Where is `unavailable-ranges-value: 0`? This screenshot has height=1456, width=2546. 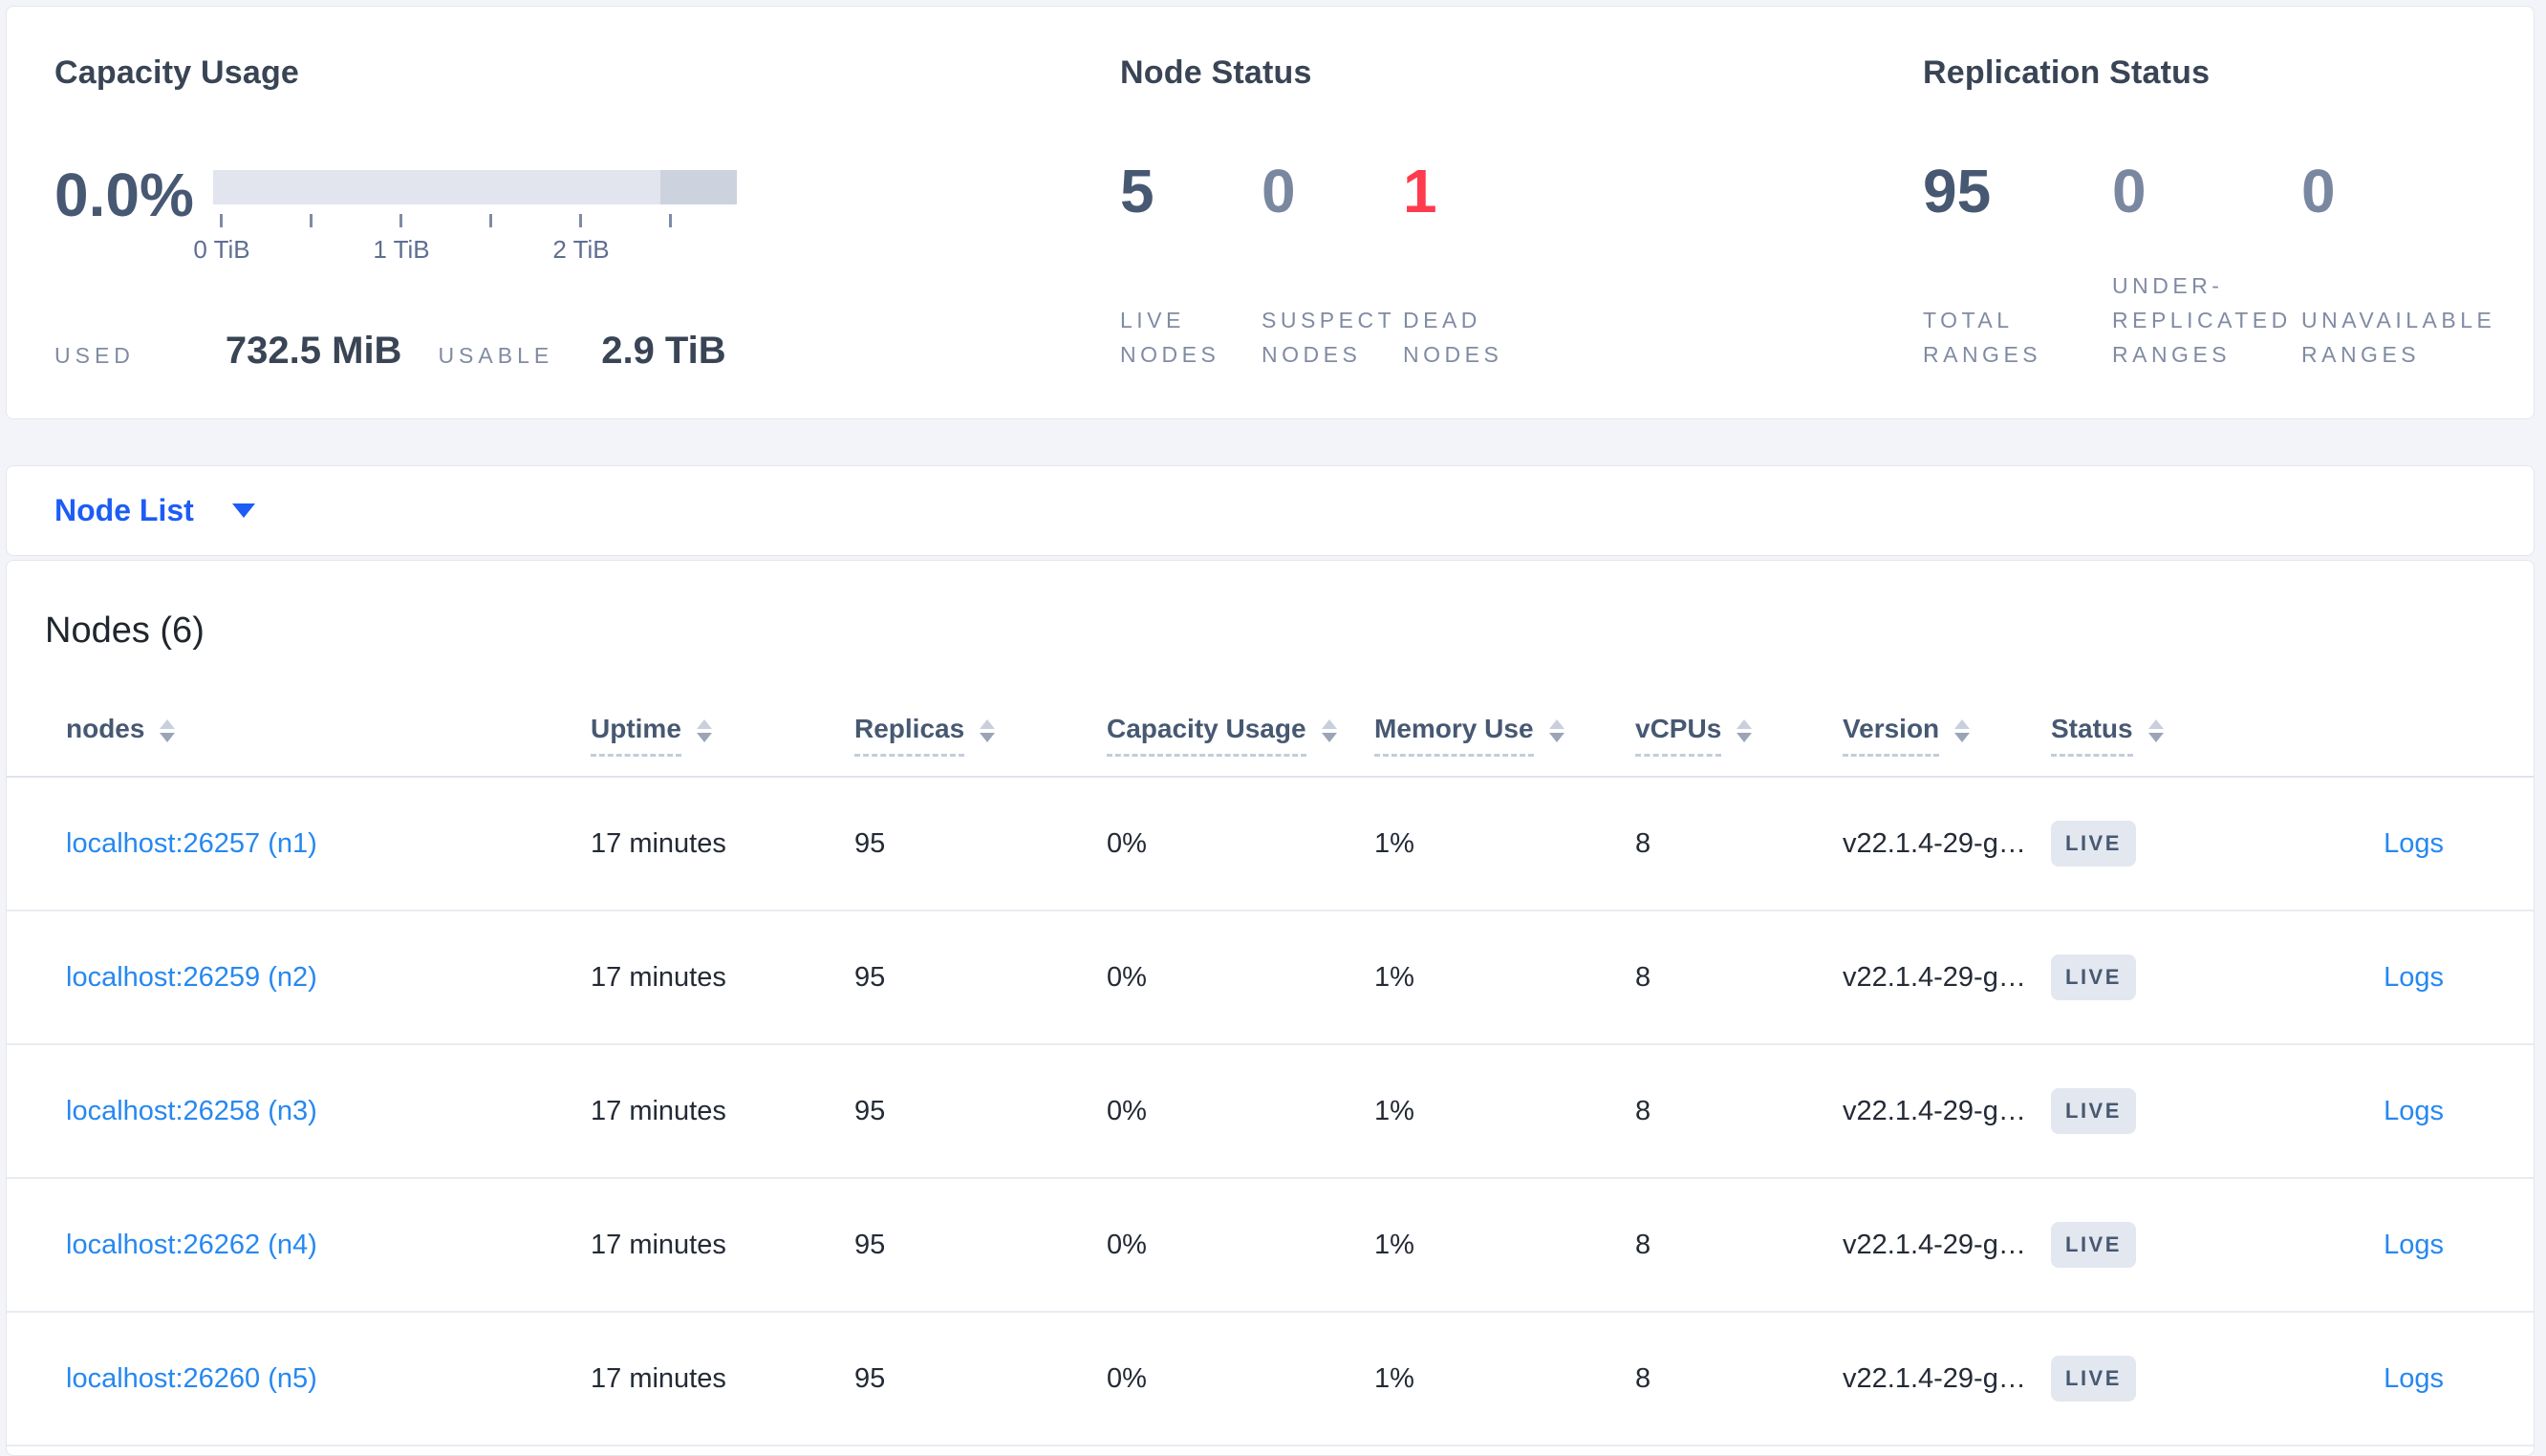 unavailable-ranges-value: 0 is located at coordinates (2318, 191).